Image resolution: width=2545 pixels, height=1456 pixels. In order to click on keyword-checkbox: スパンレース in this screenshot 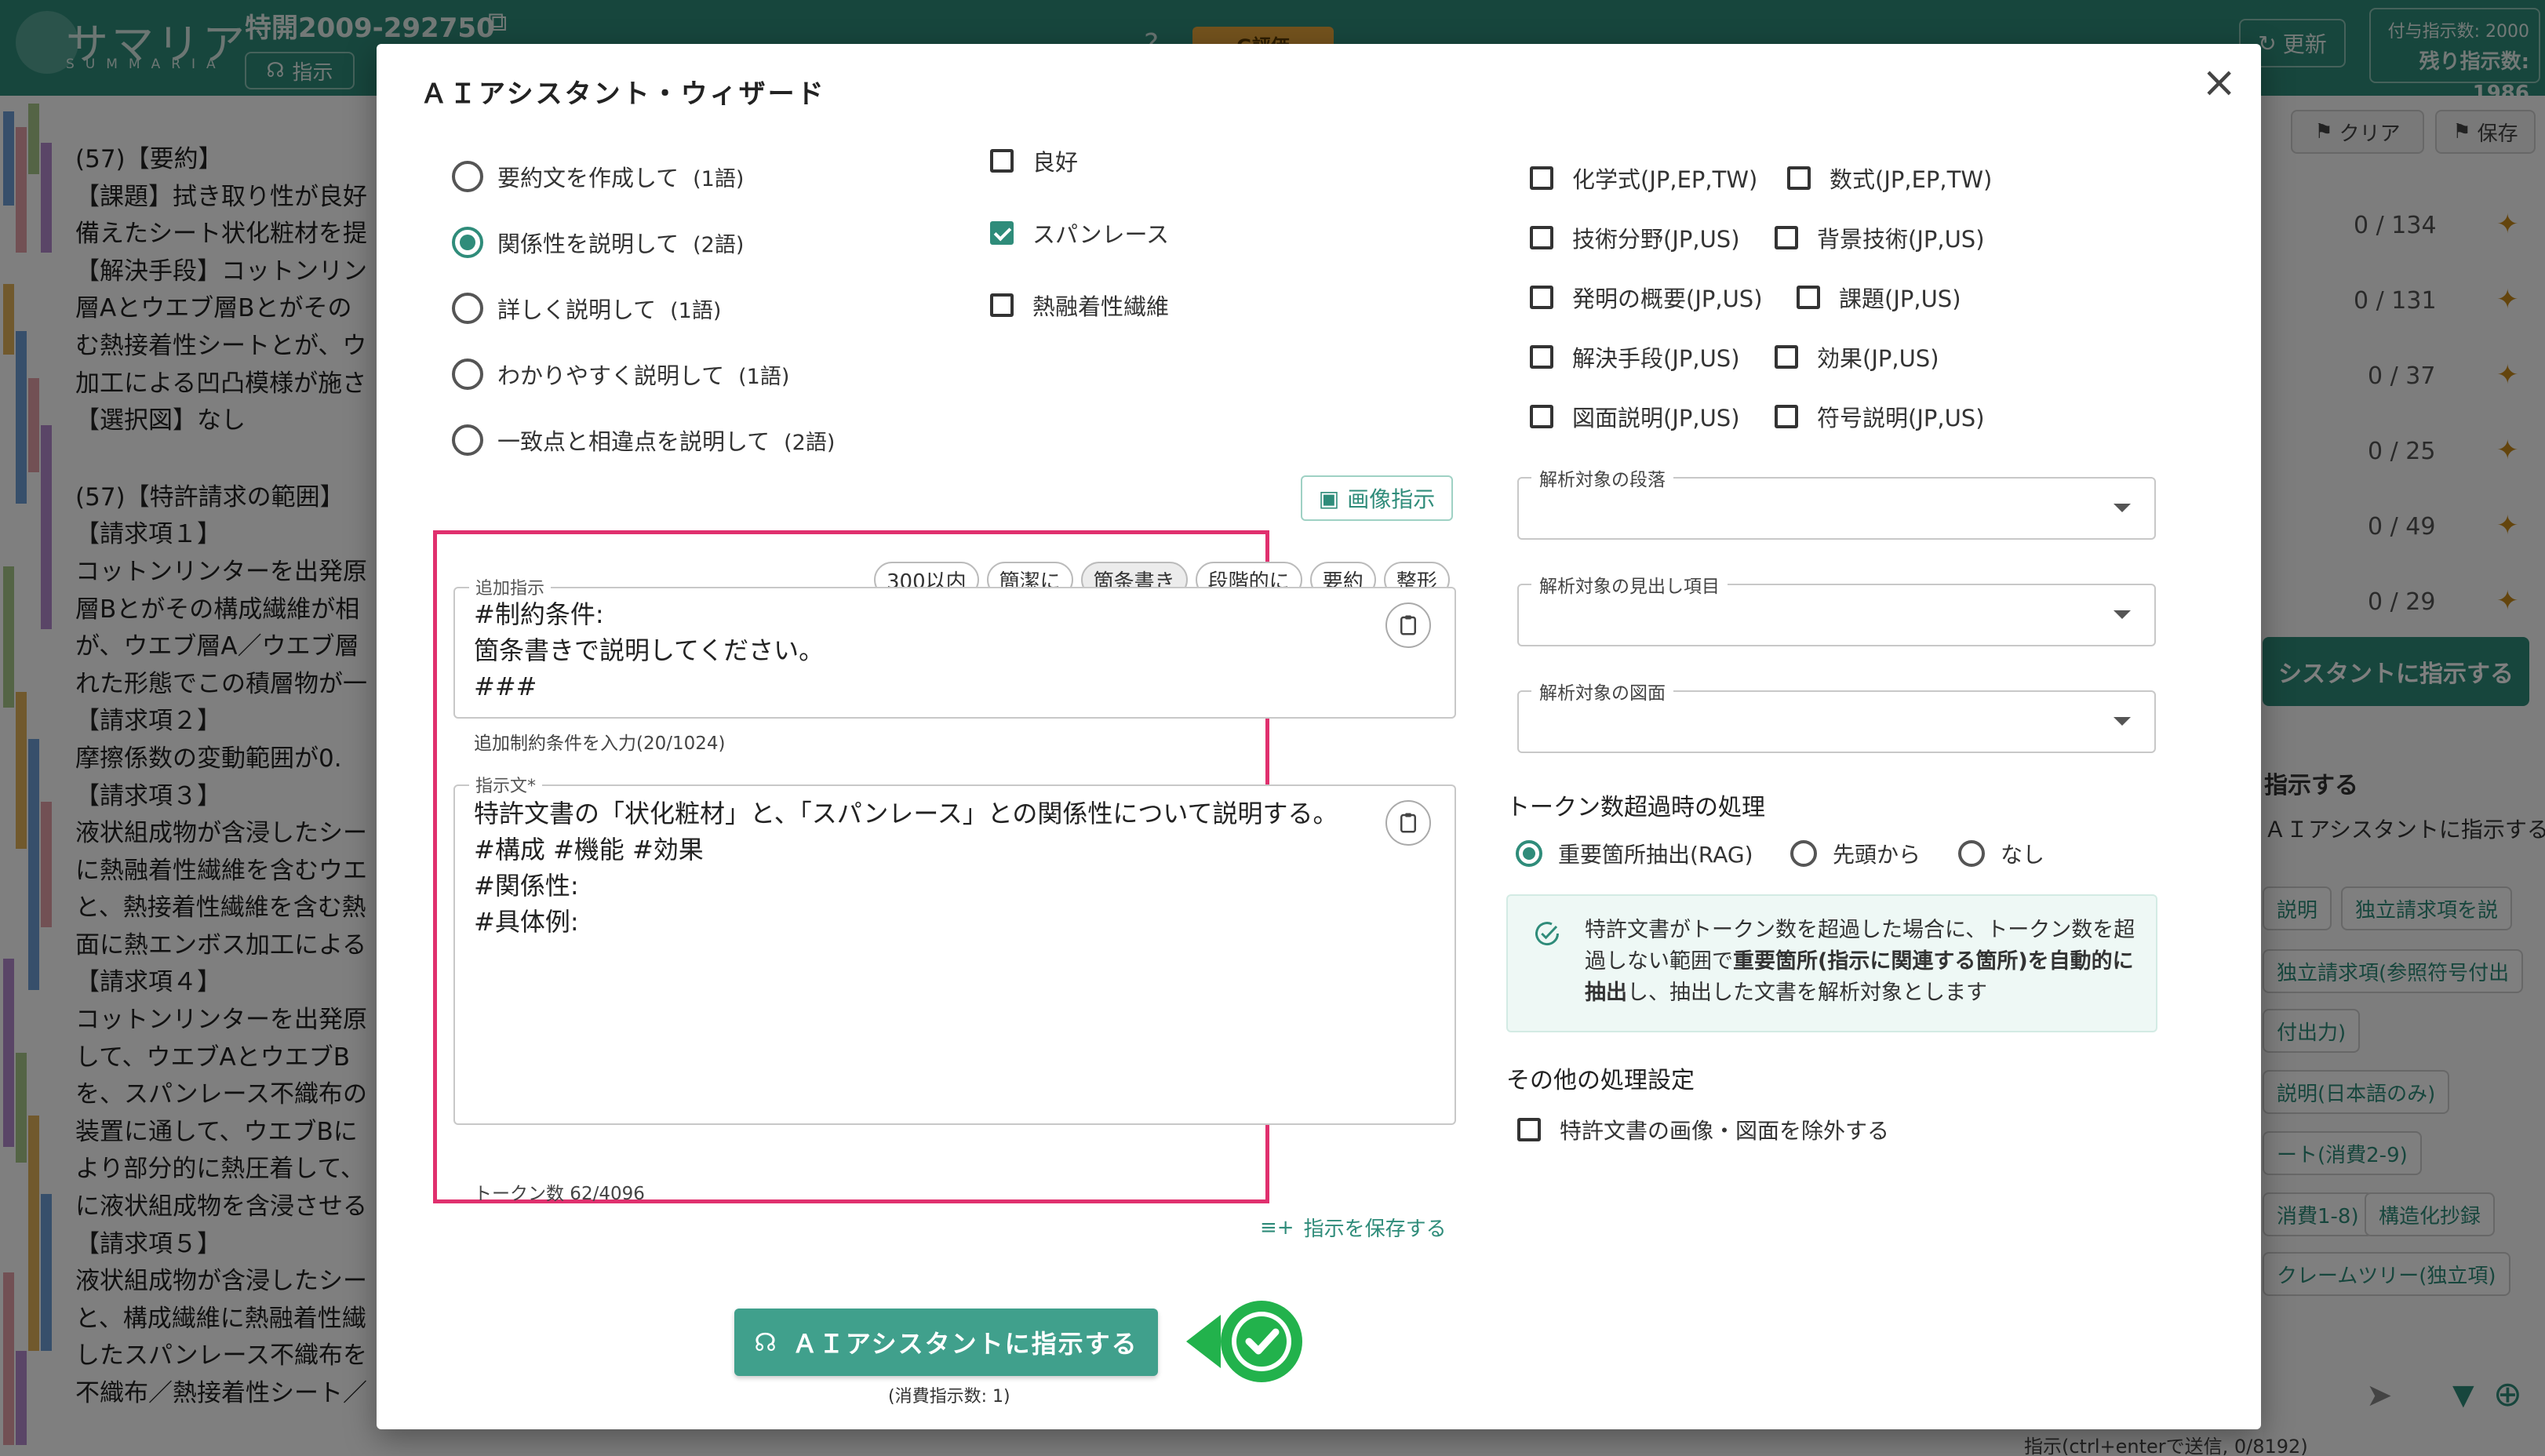, I will do `click(1079, 233)`.